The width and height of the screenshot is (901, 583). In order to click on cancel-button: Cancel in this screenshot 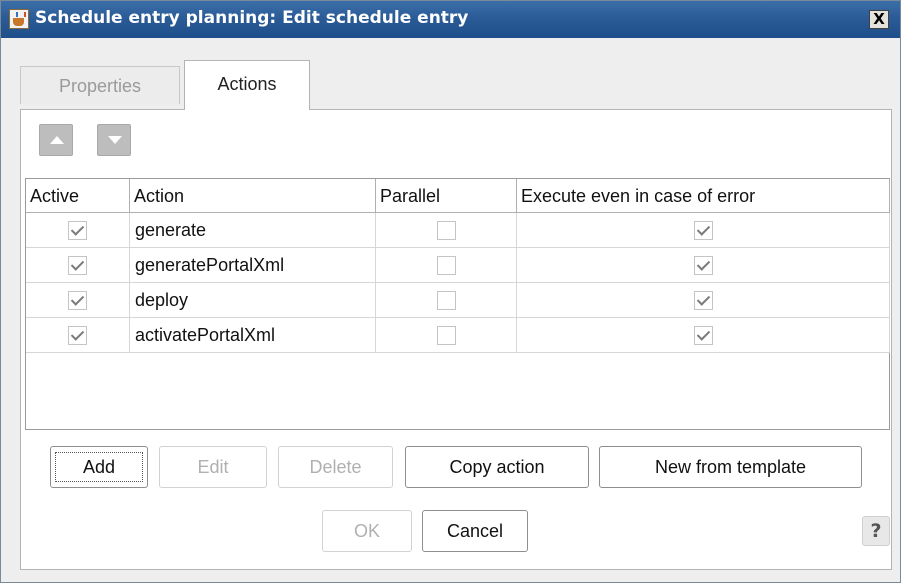, I will do `click(475, 531)`.